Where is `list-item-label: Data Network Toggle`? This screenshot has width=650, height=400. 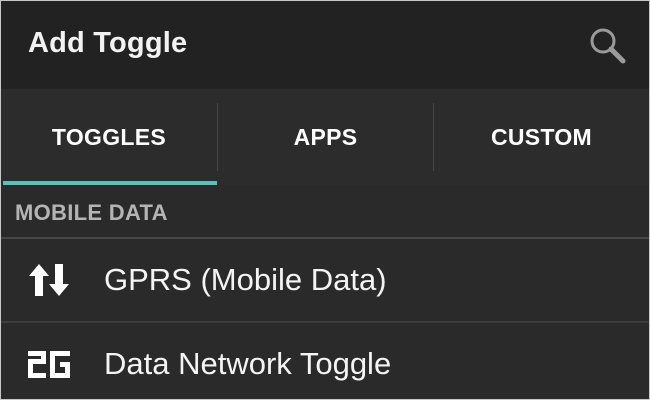
list-item-label: Data Network Toggle is located at coordinates (248, 363).